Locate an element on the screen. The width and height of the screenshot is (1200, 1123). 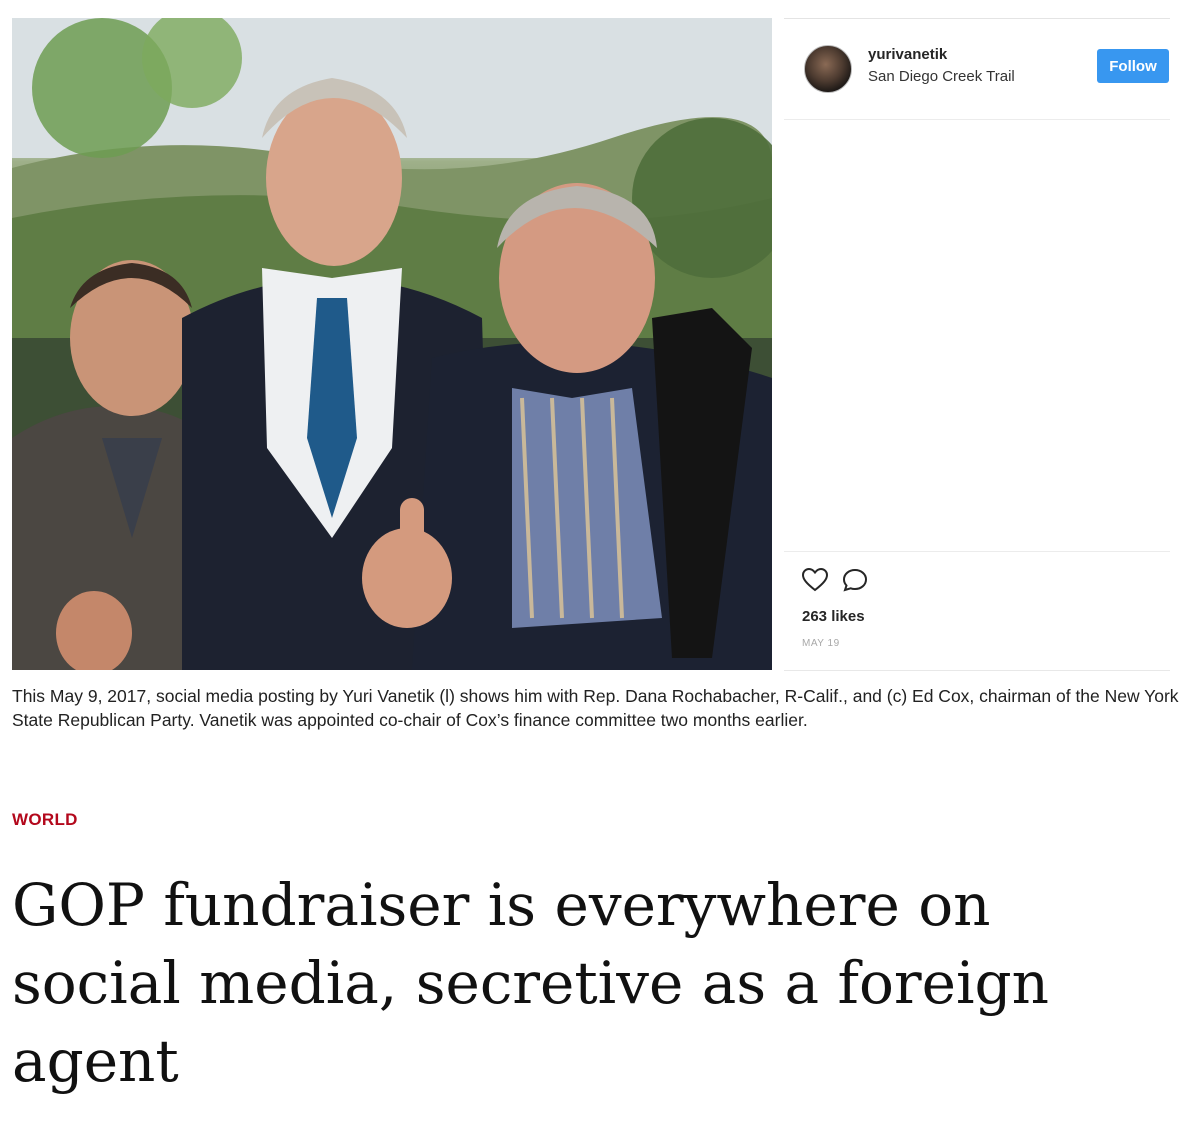
post-header: yurivanetik San Diego Creek Trail Follow is located at coordinates (977, 69).